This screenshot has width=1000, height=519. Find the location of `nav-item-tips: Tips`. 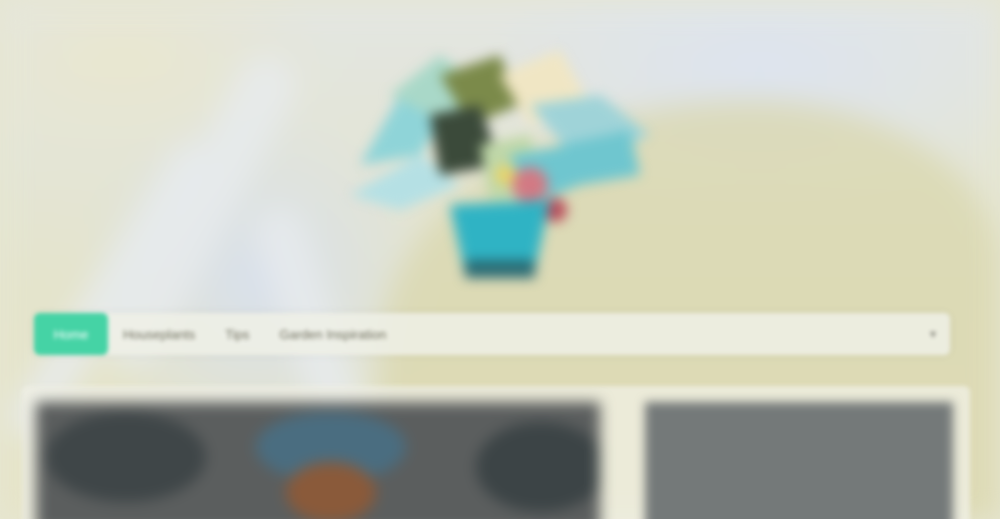

nav-item-tips: Tips is located at coordinates (237, 334).